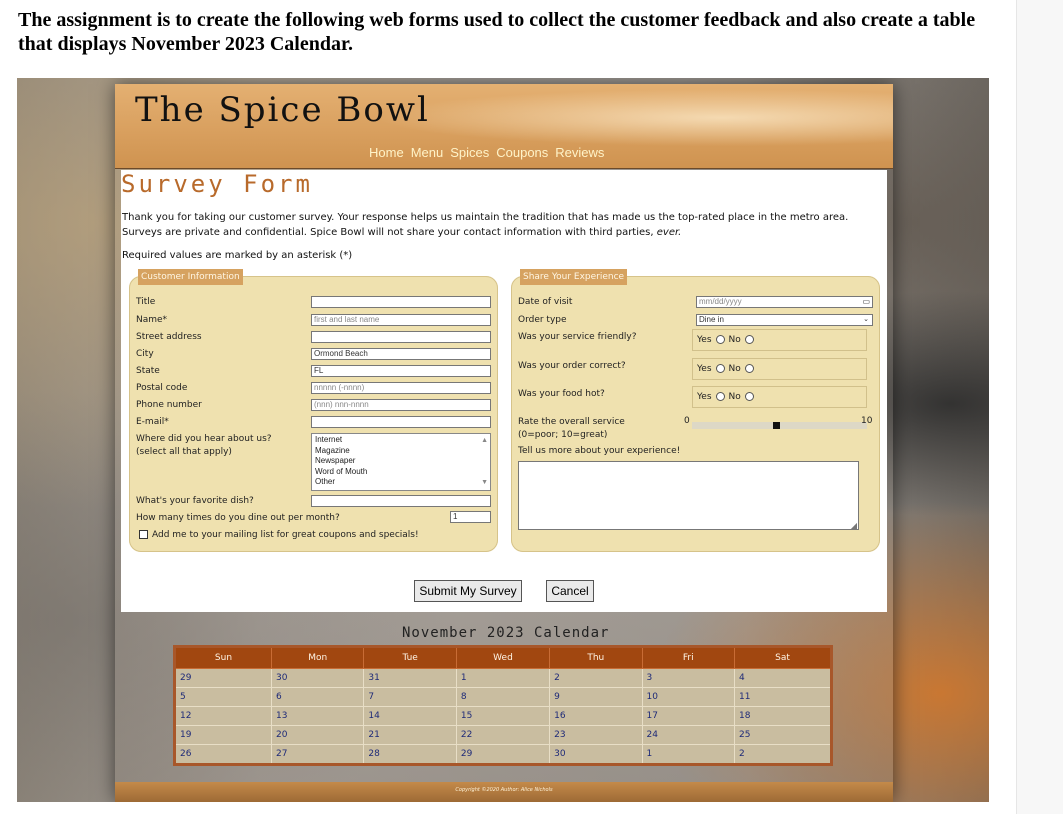  What do you see at coordinates (401, 451) in the screenshot?
I see `hear-option: Magazine` at bounding box center [401, 451].